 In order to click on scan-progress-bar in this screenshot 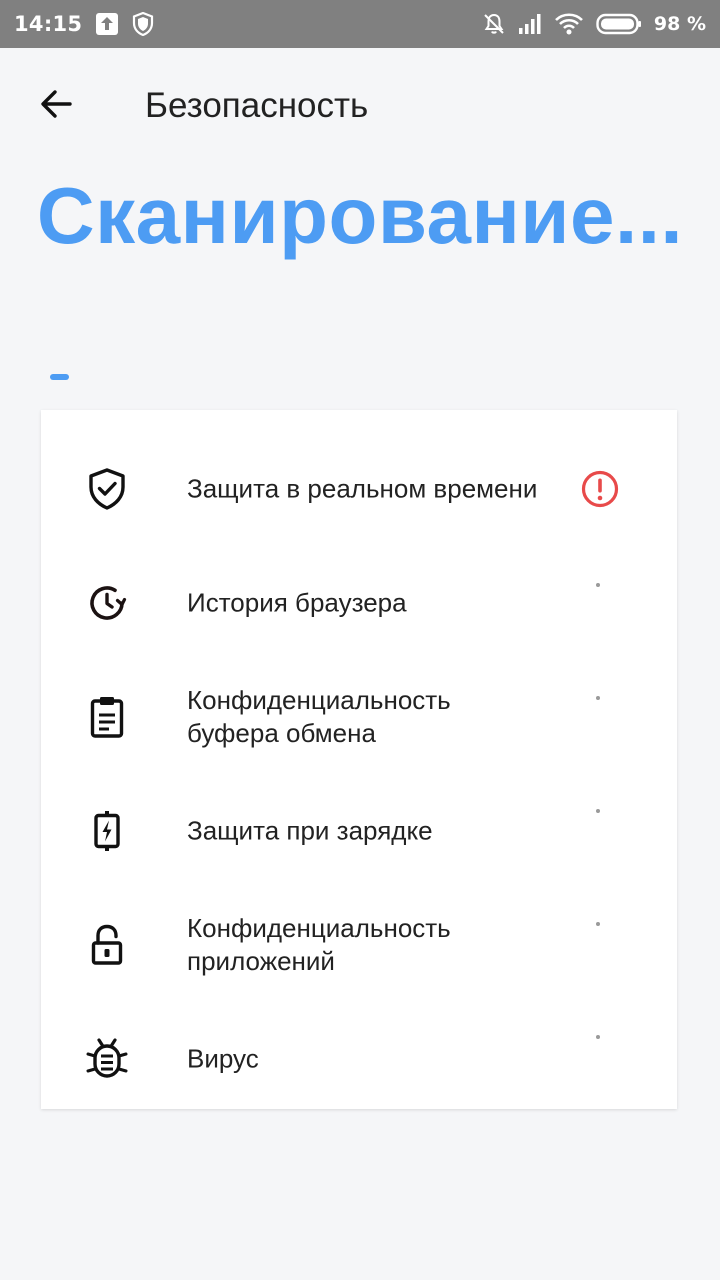, I will do `click(360, 377)`.